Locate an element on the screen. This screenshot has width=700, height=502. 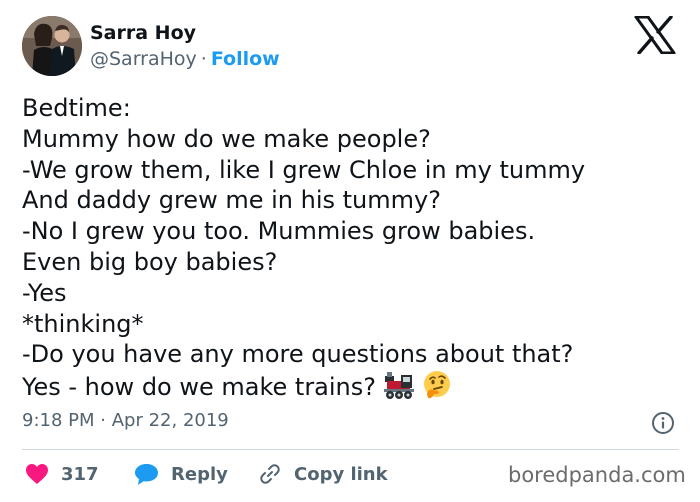
info-icon is located at coordinates (663, 423).